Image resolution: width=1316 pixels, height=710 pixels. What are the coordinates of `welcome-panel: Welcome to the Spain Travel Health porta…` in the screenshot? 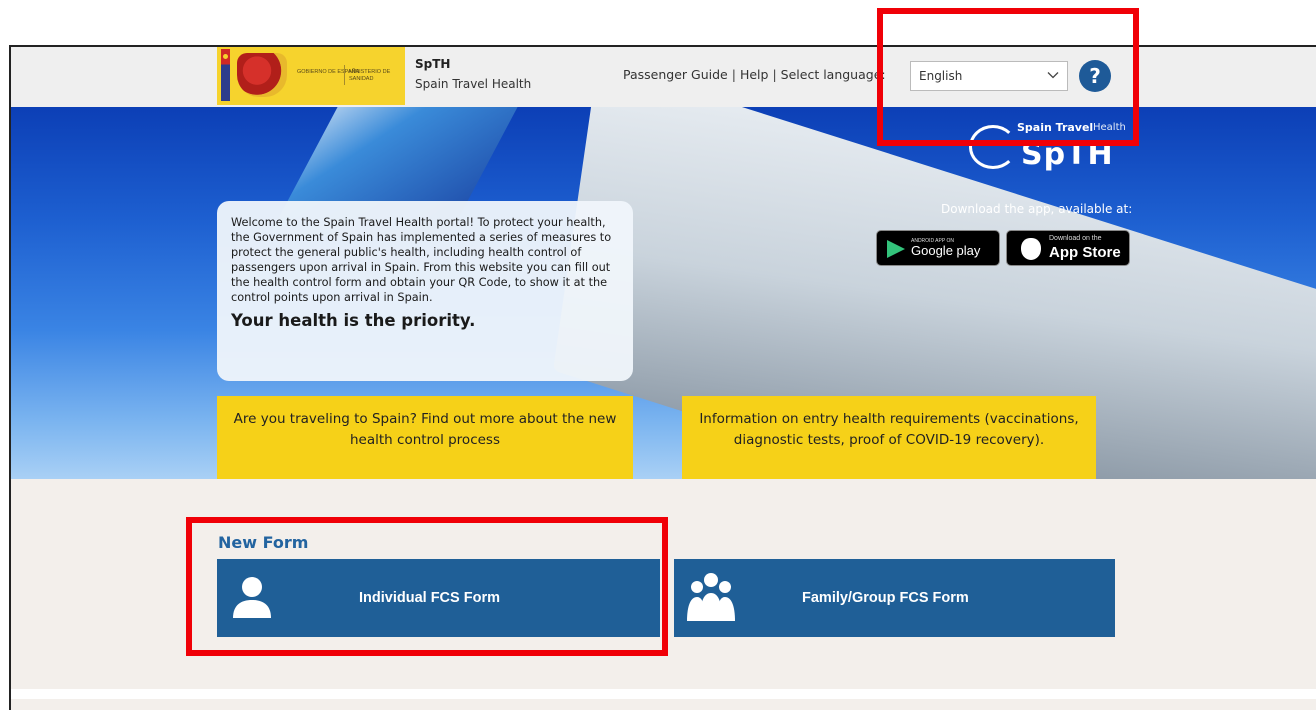 It's located at (425, 291).